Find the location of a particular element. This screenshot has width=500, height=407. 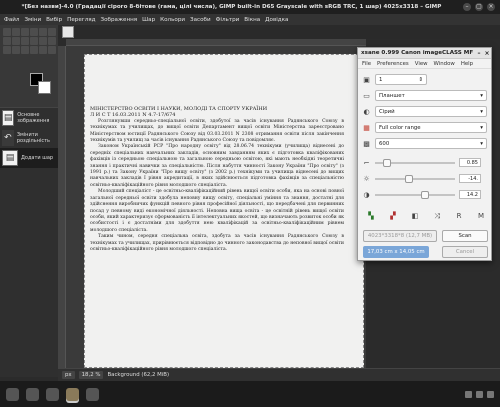

spinner-arrows-icon: ⇕ is located at coordinates (420, 80).